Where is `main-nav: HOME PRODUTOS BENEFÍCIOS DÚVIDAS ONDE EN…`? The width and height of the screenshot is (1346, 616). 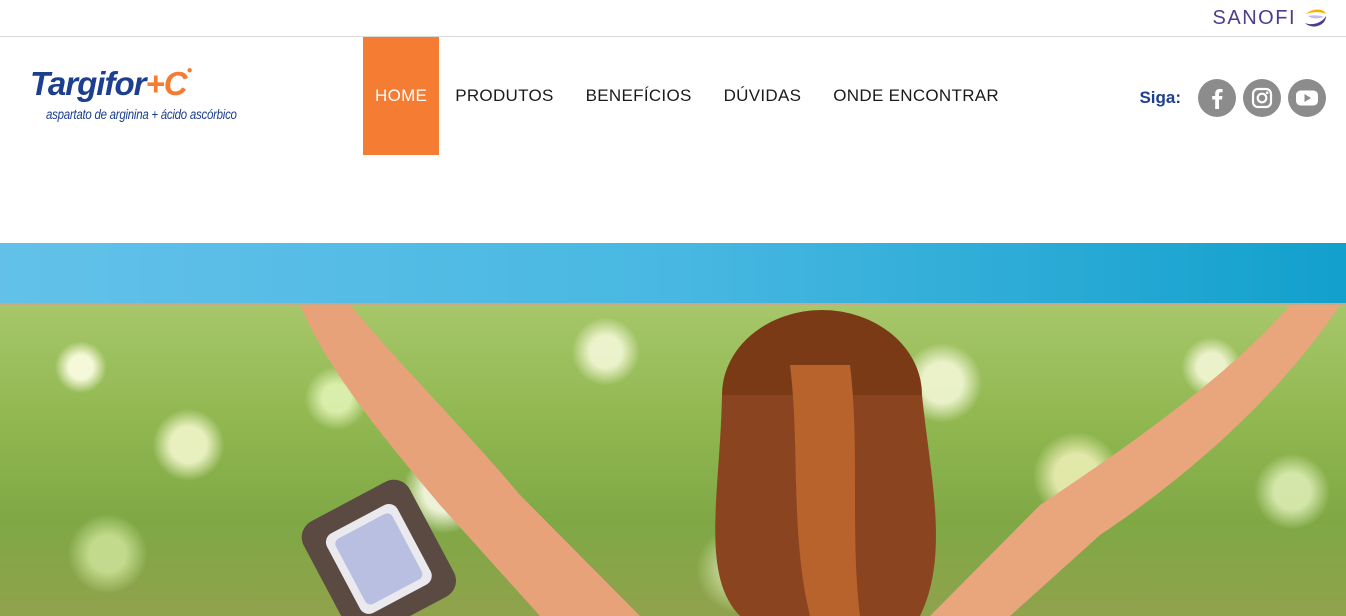 main-nav: HOME PRODUTOS BENEFÍCIOS DÚVIDAS ONDE EN… is located at coordinates (689, 96).